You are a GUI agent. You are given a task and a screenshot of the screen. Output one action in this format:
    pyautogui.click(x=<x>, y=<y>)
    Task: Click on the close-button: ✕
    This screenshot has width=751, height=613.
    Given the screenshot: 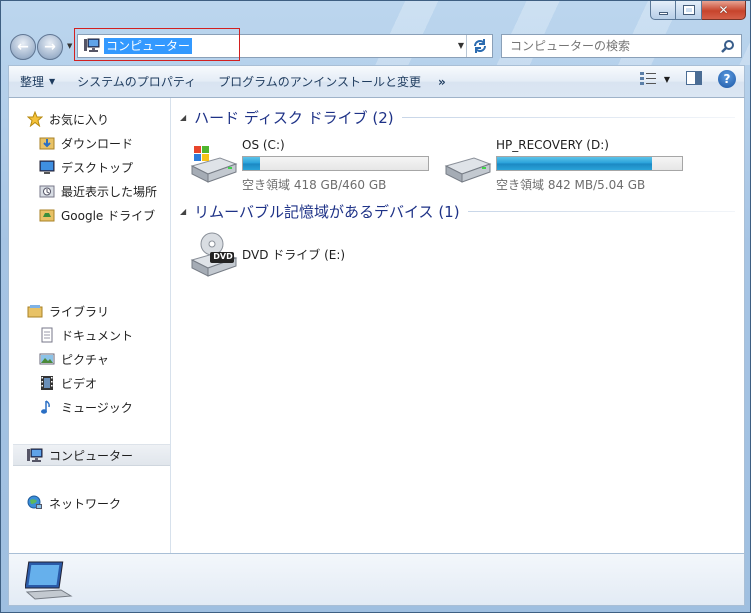 What is the action you would take?
    pyautogui.click(x=724, y=10)
    